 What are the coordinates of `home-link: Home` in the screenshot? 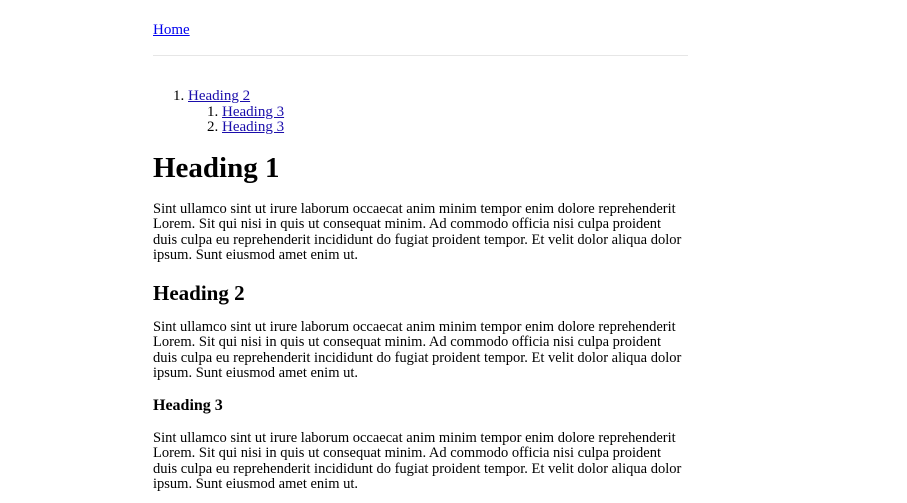 It's located at (171, 30).